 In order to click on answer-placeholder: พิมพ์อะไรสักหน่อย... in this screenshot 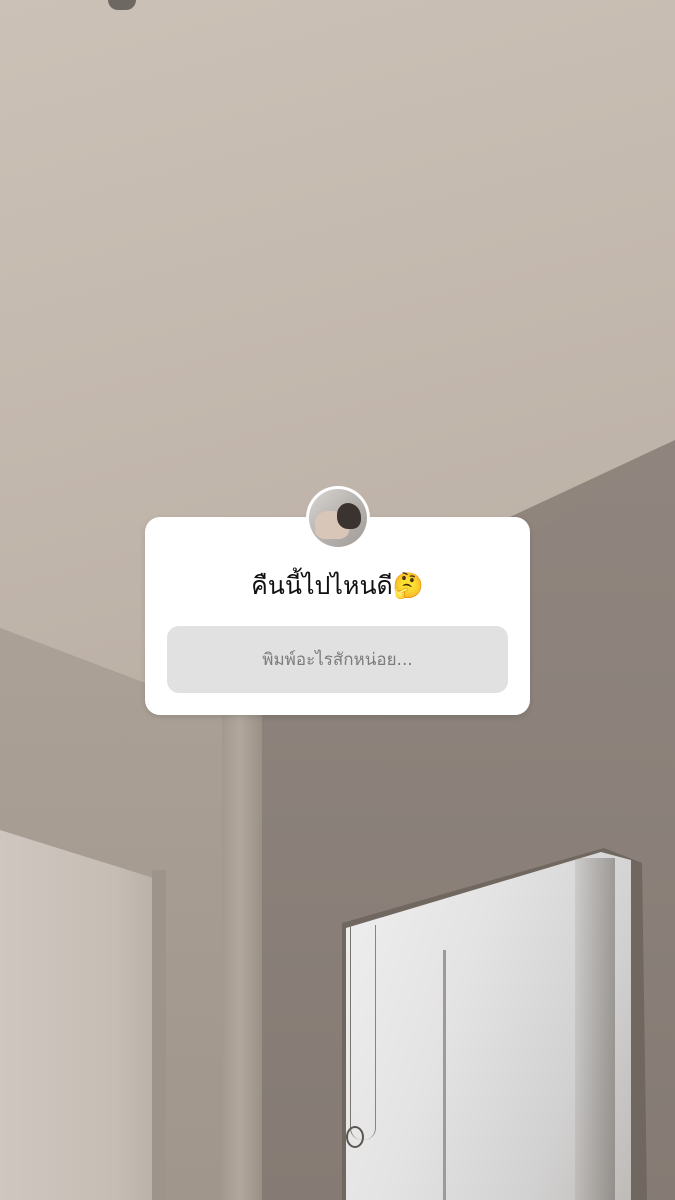, I will do `click(337, 660)`.